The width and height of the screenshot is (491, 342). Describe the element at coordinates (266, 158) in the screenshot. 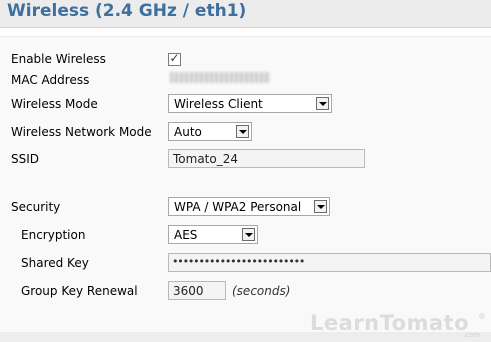

I see `ssid-input: Tomato_24` at that location.